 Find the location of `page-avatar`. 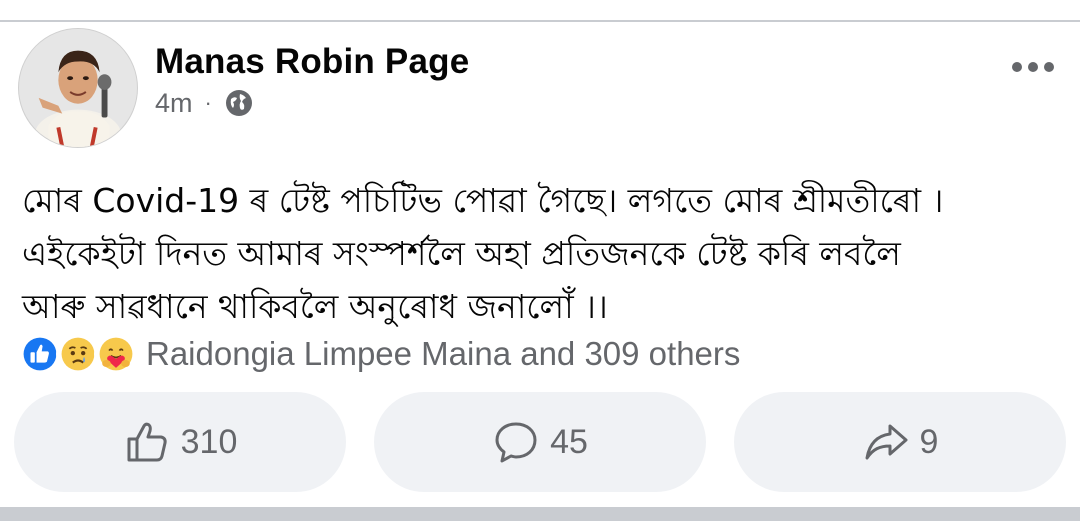

page-avatar is located at coordinates (78, 88).